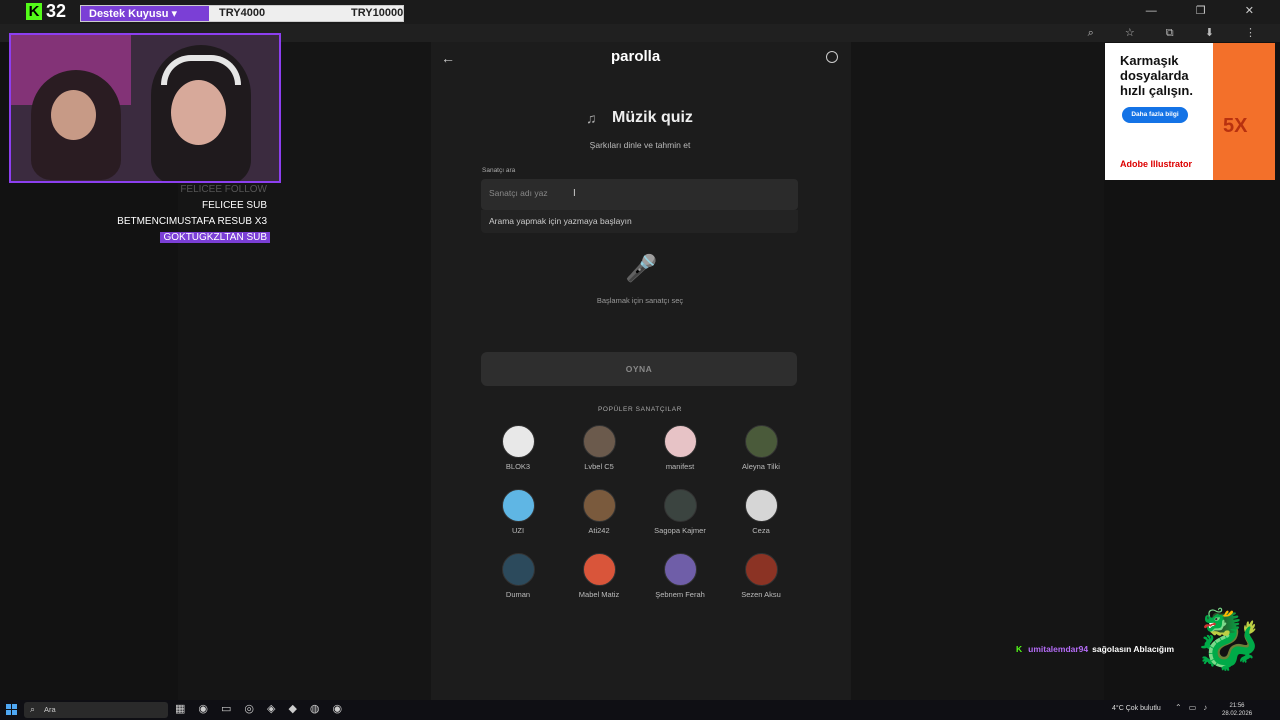 Image resolution: width=1280 pixels, height=720 pixels. I want to click on artist-card: UZI, so click(518, 512).